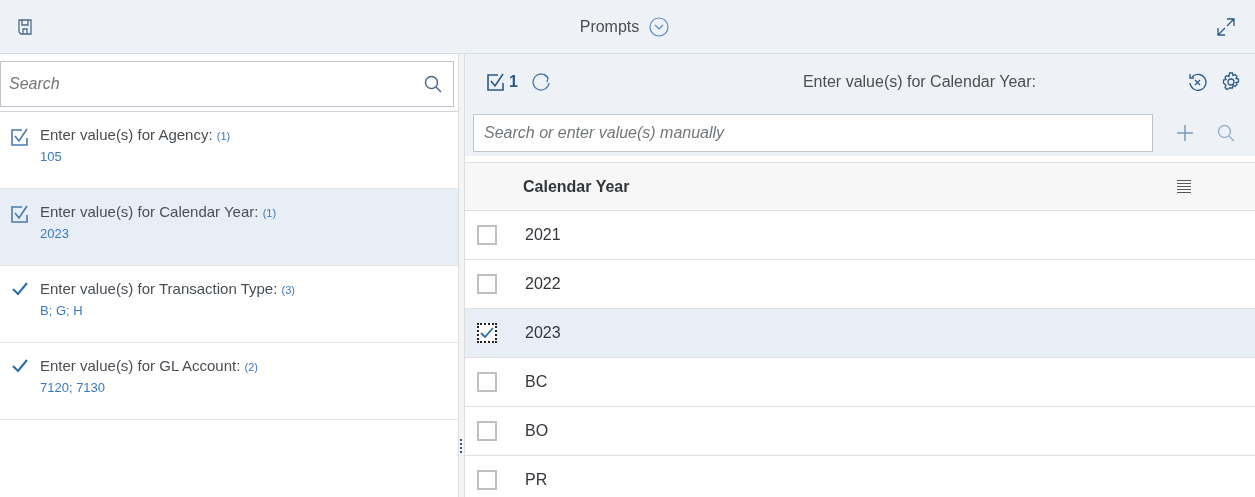  Describe the element at coordinates (51, 156) in the screenshot. I see `selected-values: 105` at that location.